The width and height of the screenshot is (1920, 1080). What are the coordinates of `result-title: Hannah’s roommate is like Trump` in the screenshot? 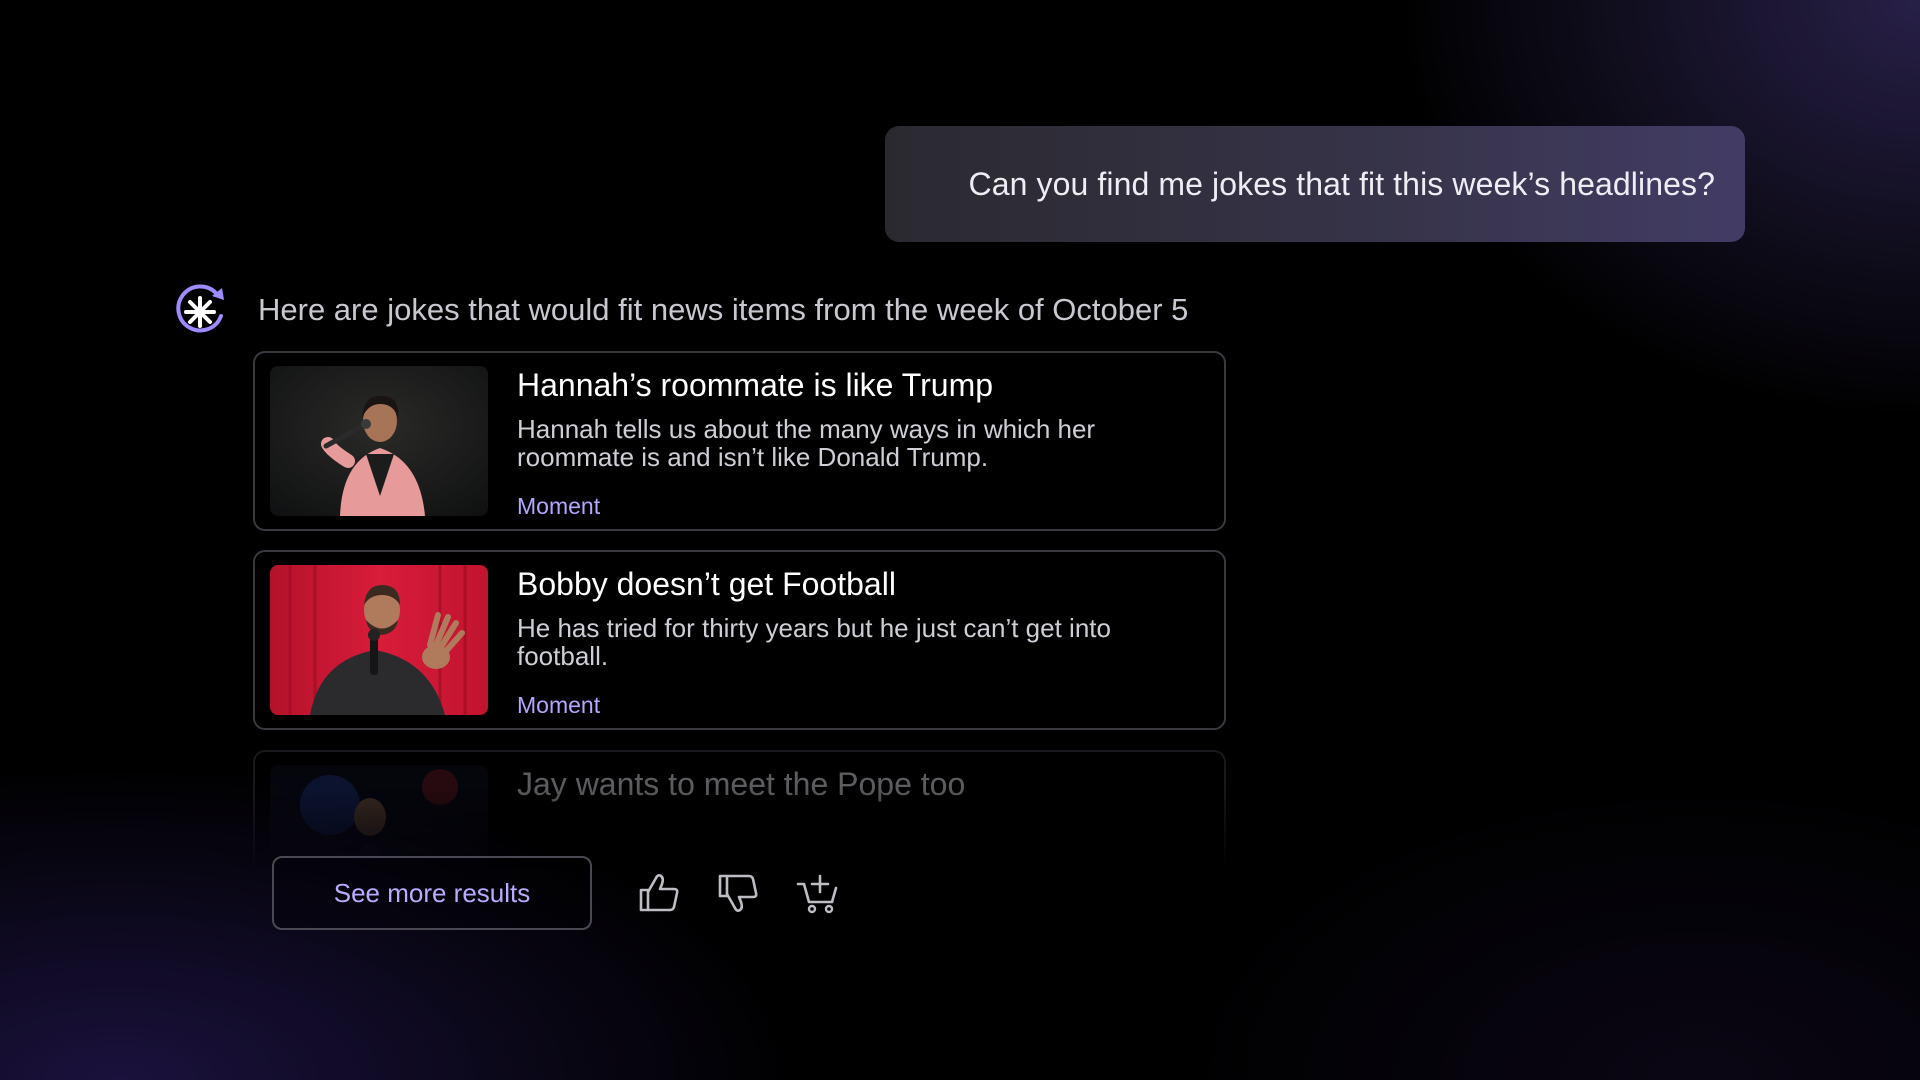 It's located at (755, 385).